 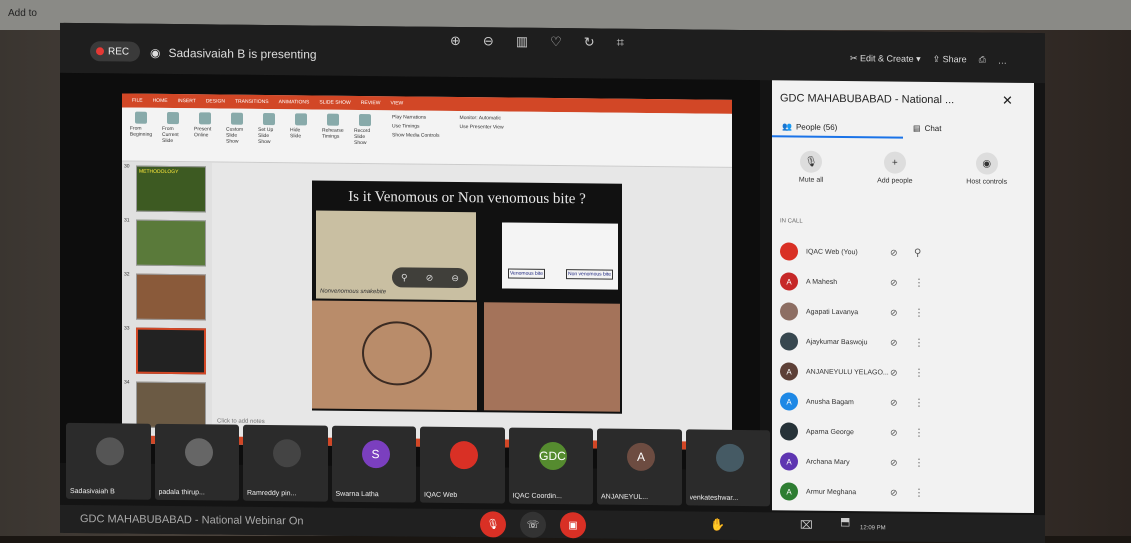 What do you see at coordinates (173, 134) in the screenshot?
I see `from-current-button: From Current Slide` at bounding box center [173, 134].